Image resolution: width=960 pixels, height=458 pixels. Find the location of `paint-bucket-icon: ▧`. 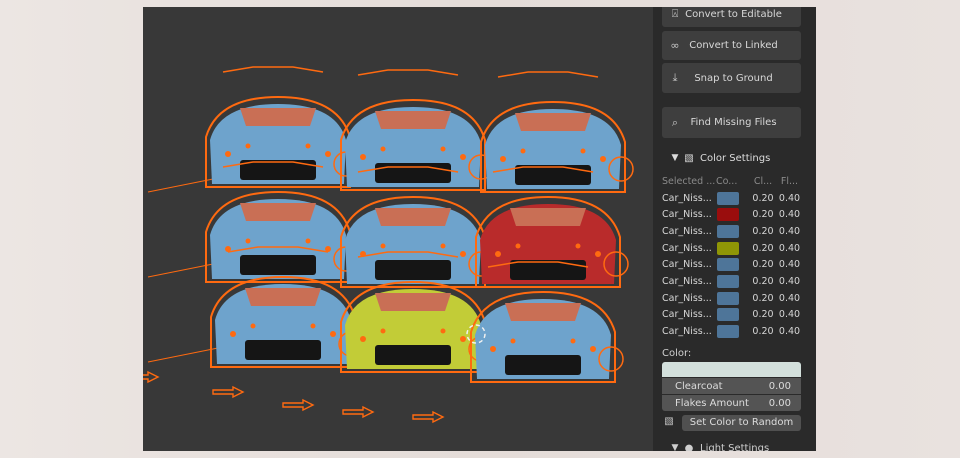

paint-bucket-icon: ▧ is located at coordinates (669, 421).